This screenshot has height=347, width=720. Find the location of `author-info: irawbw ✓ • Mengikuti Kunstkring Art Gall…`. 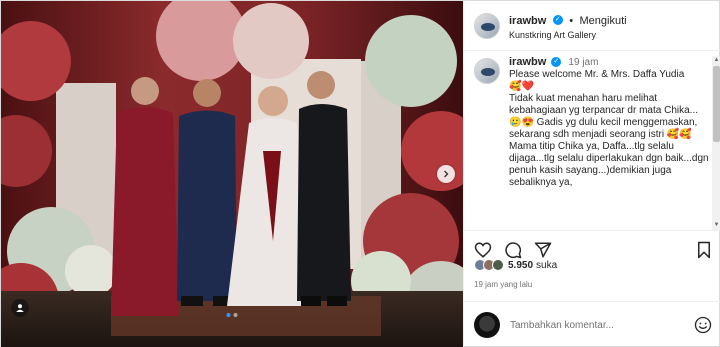

author-info: irawbw ✓ • Mengikuti Kunstkring Art Gall… is located at coordinates (568, 25).